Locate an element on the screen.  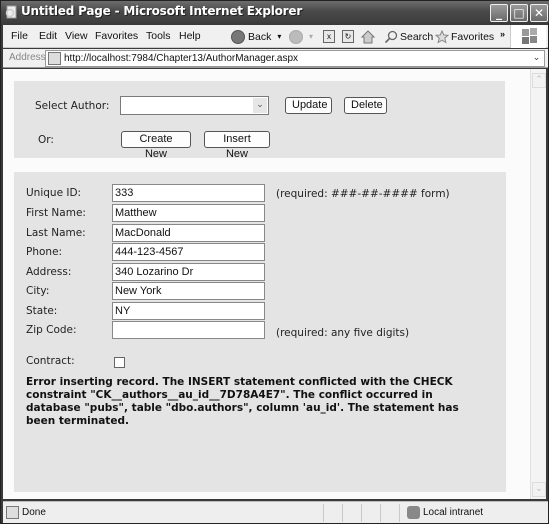
maximize-icon: □ is located at coordinates (519, 13).